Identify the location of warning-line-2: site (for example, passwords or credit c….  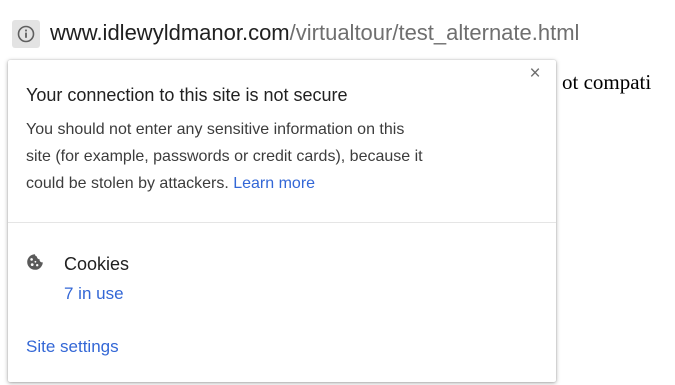
(224, 156).